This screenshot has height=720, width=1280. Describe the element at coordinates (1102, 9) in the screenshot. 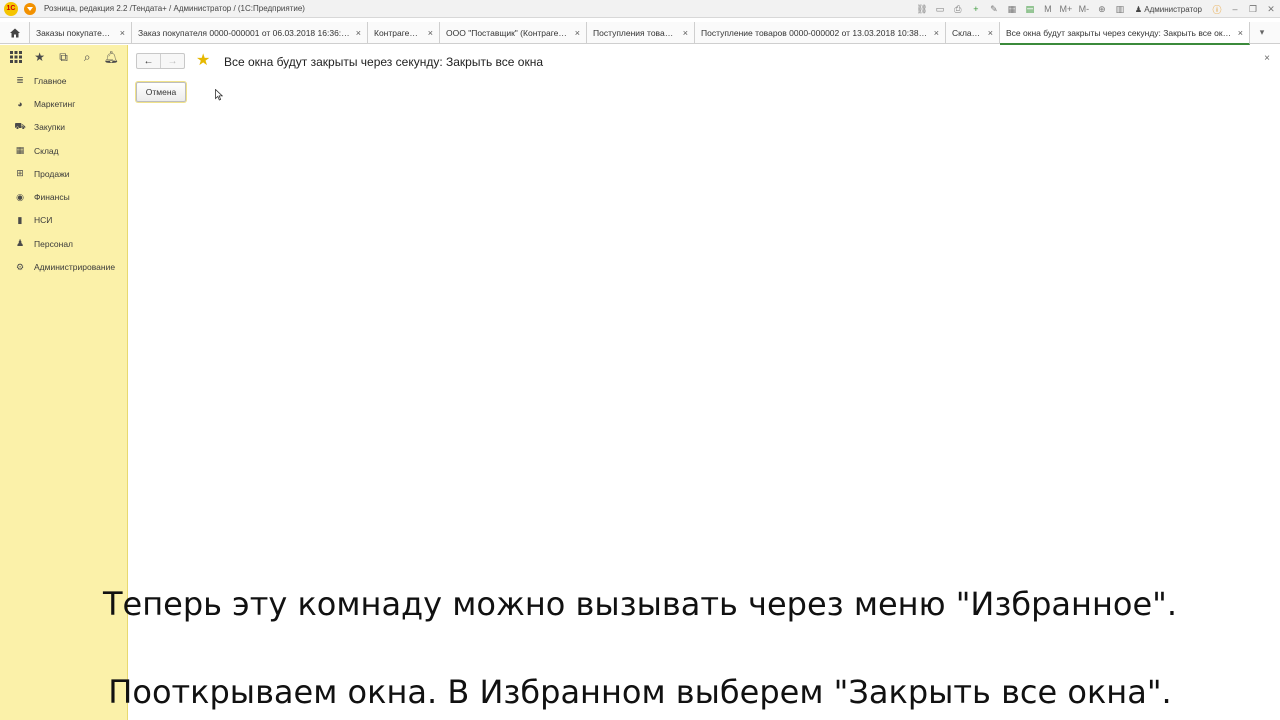

I see `zoom-icon: ⊕` at that location.